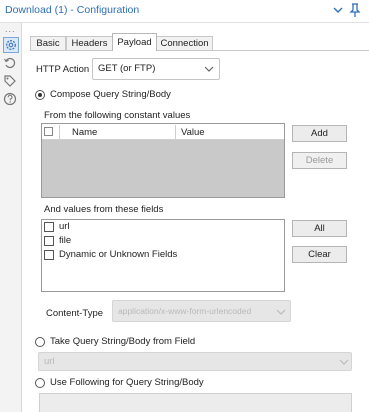 The image size is (369, 412). I want to click on tab-headers: Headers, so click(89, 43).